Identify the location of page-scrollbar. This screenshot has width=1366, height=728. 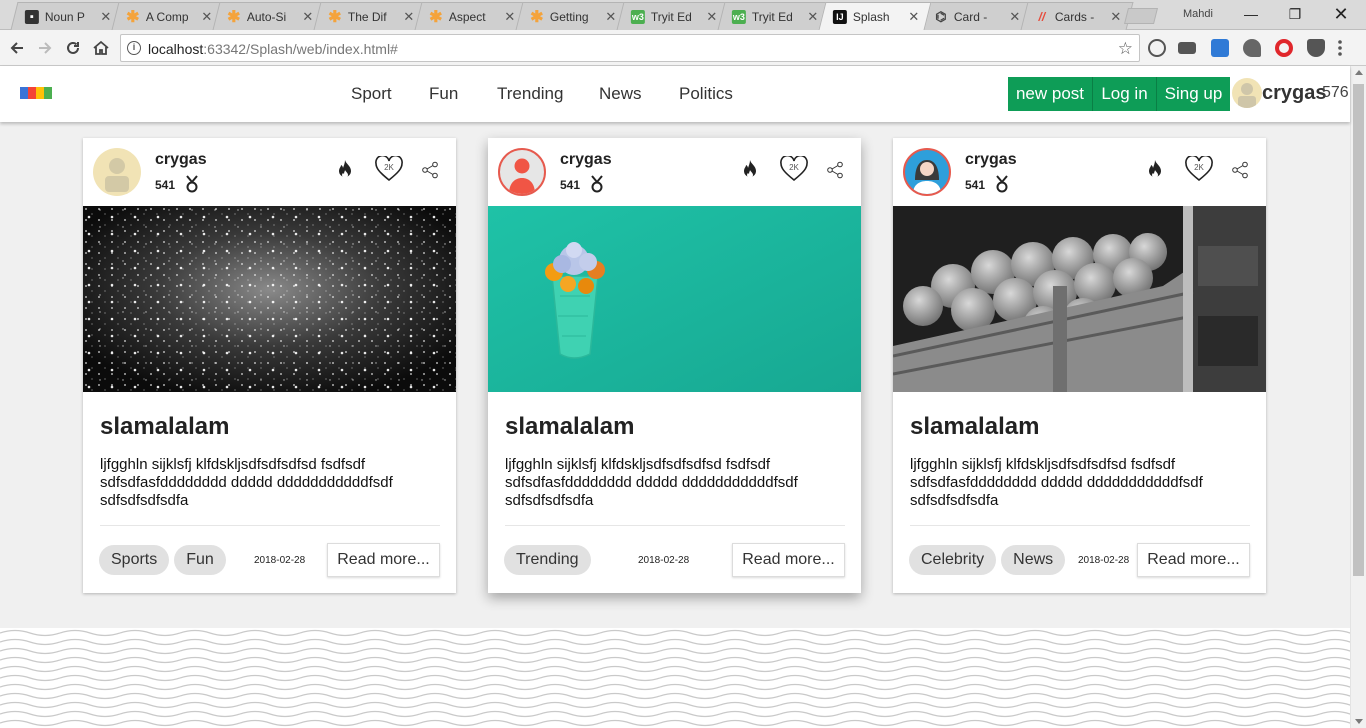
(1358, 397).